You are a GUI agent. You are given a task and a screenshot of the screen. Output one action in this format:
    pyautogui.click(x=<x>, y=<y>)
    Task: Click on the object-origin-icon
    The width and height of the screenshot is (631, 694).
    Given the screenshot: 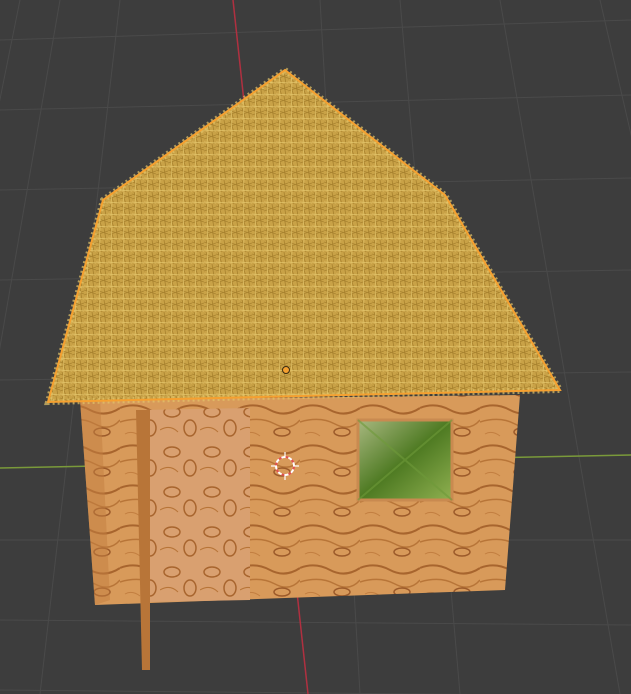 What is the action you would take?
    pyautogui.click(x=286, y=370)
    